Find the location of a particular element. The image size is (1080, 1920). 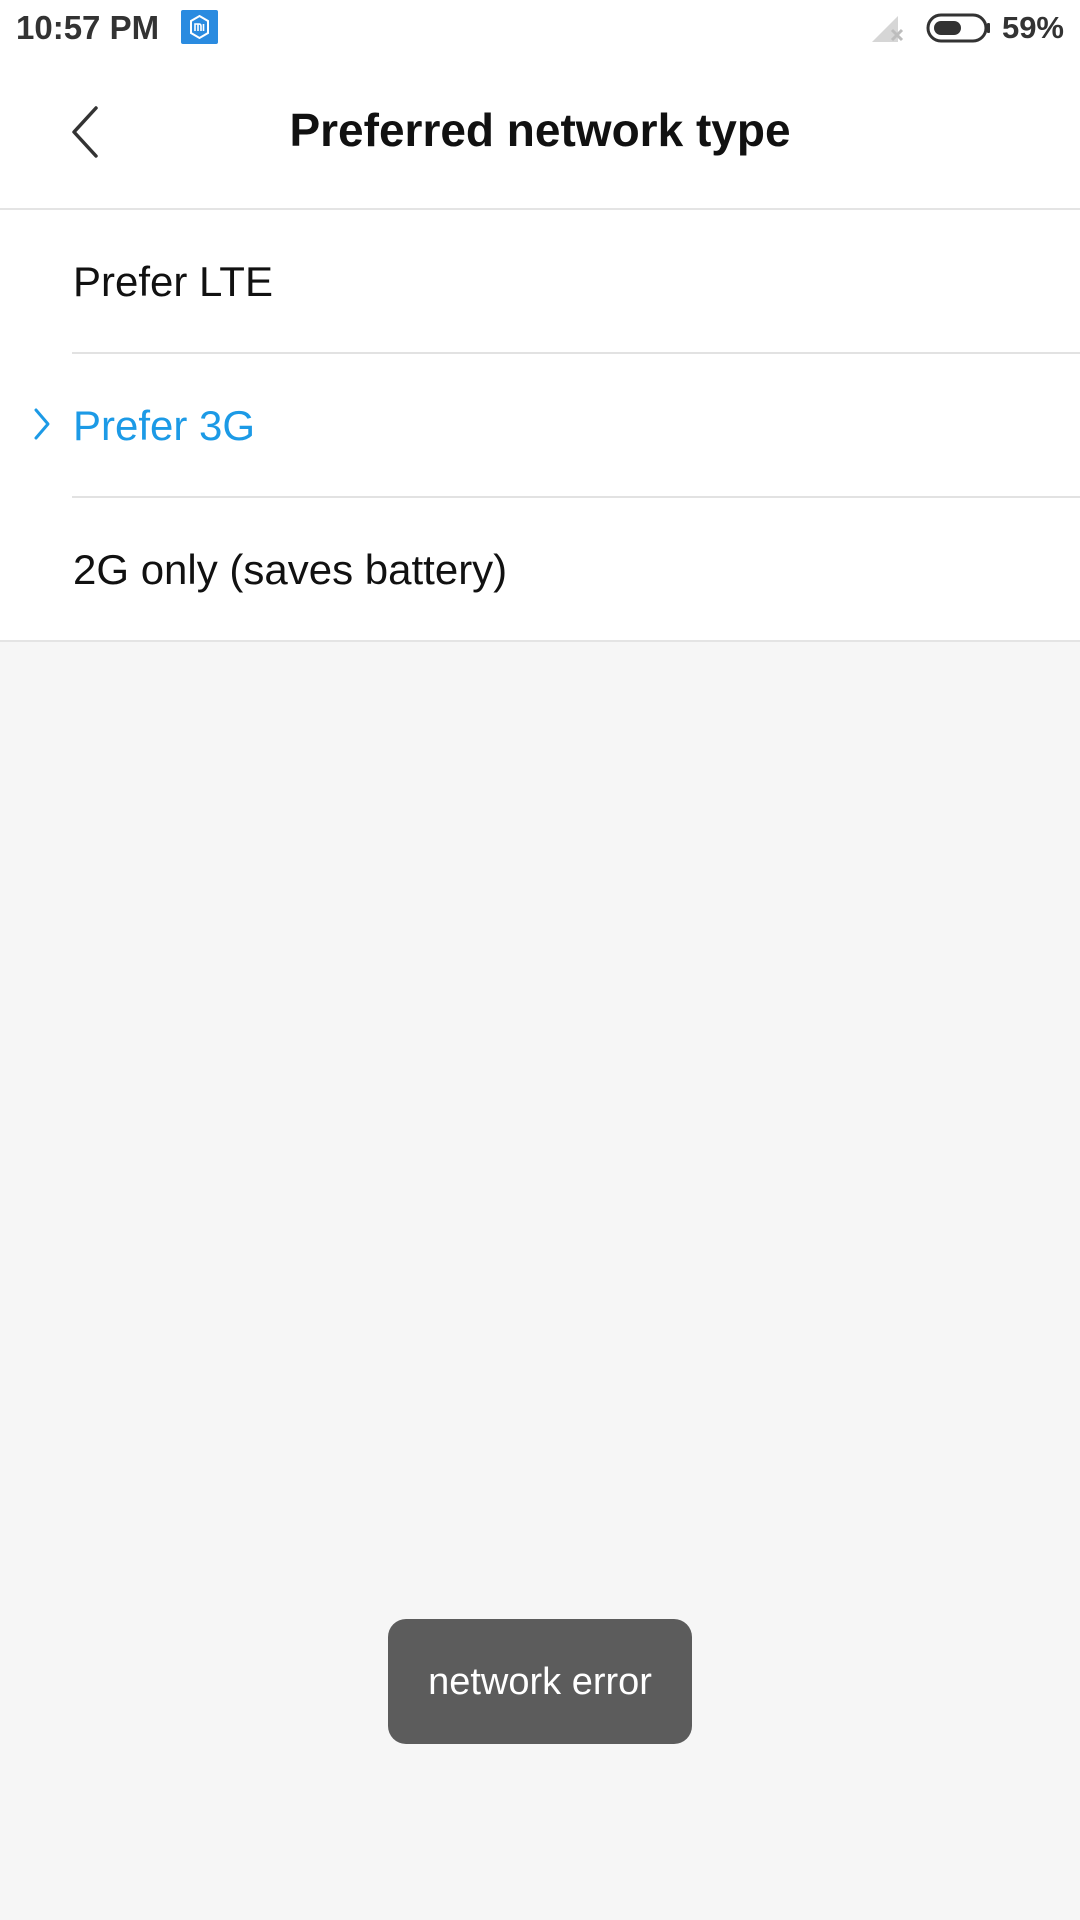

option-prefer-3g: Prefer 3G is located at coordinates (557, 426).